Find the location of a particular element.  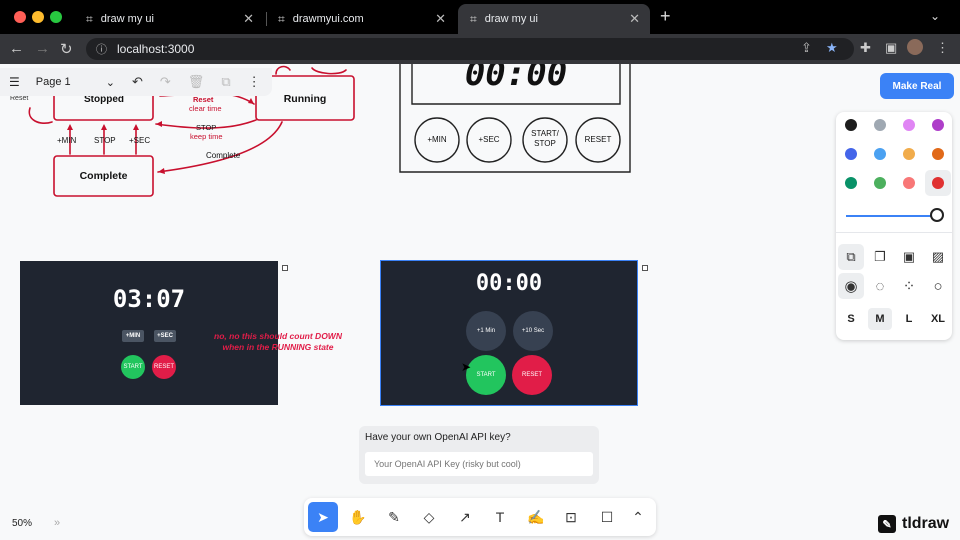

color-swatch-violet is located at coordinates (938, 125).